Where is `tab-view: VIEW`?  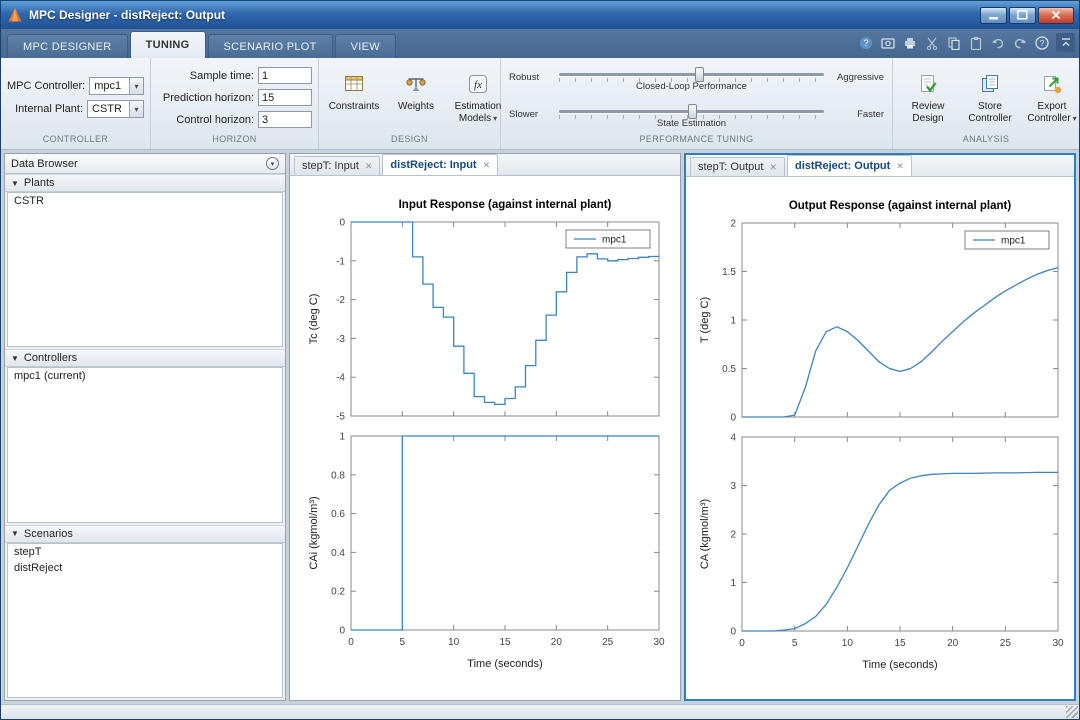
tab-view: VIEW is located at coordinates (365, 46).